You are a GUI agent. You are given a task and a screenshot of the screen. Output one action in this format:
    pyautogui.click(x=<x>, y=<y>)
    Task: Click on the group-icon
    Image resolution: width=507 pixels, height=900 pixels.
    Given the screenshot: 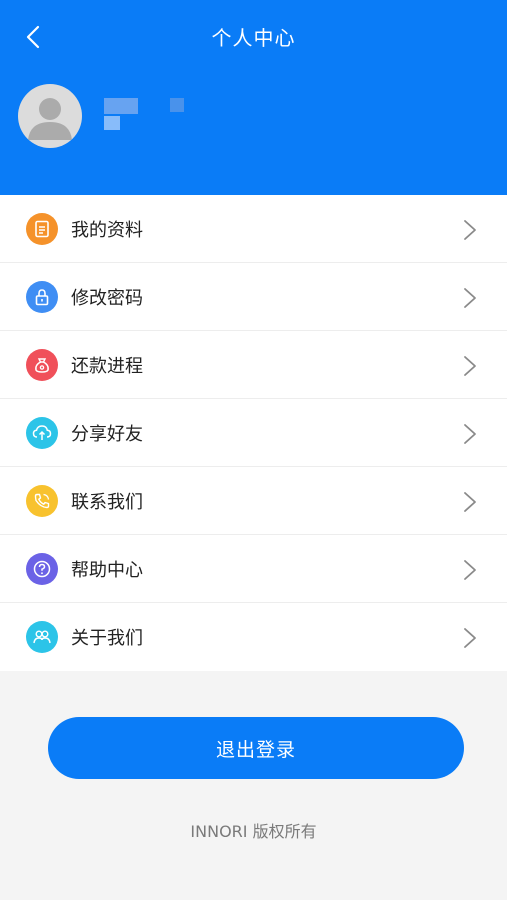 What is the action you would take?
    pyautogui.click(x=42, y=637)
    